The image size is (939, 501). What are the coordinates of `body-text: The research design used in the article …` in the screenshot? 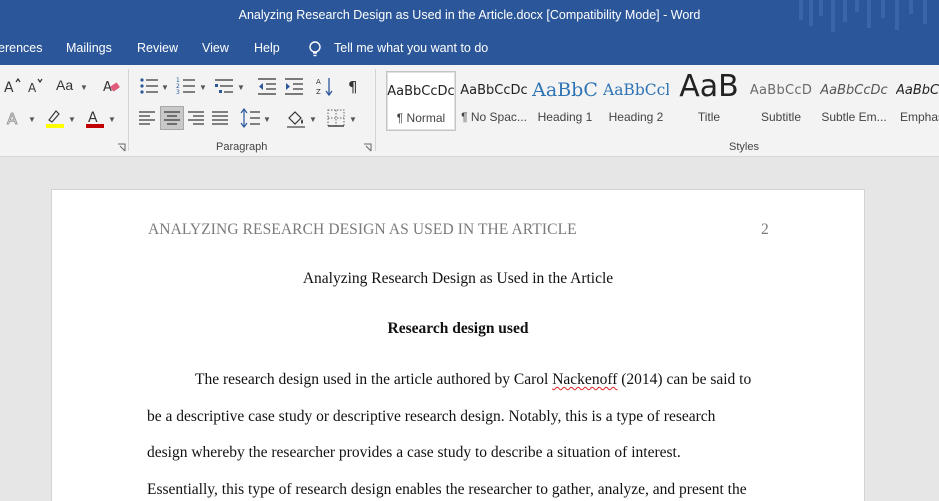 It's located at (374, 379).